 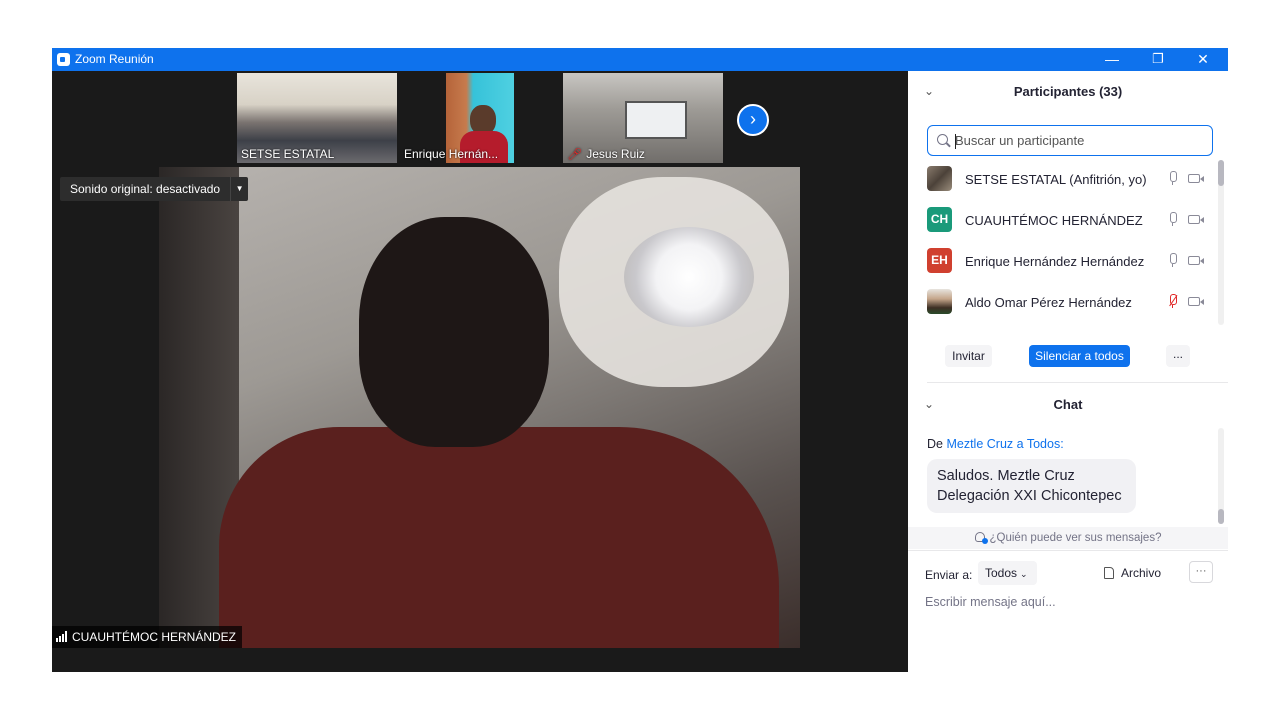 I want to click on search-placeholder: Buscar un participante, so click(x=1020, y=140).